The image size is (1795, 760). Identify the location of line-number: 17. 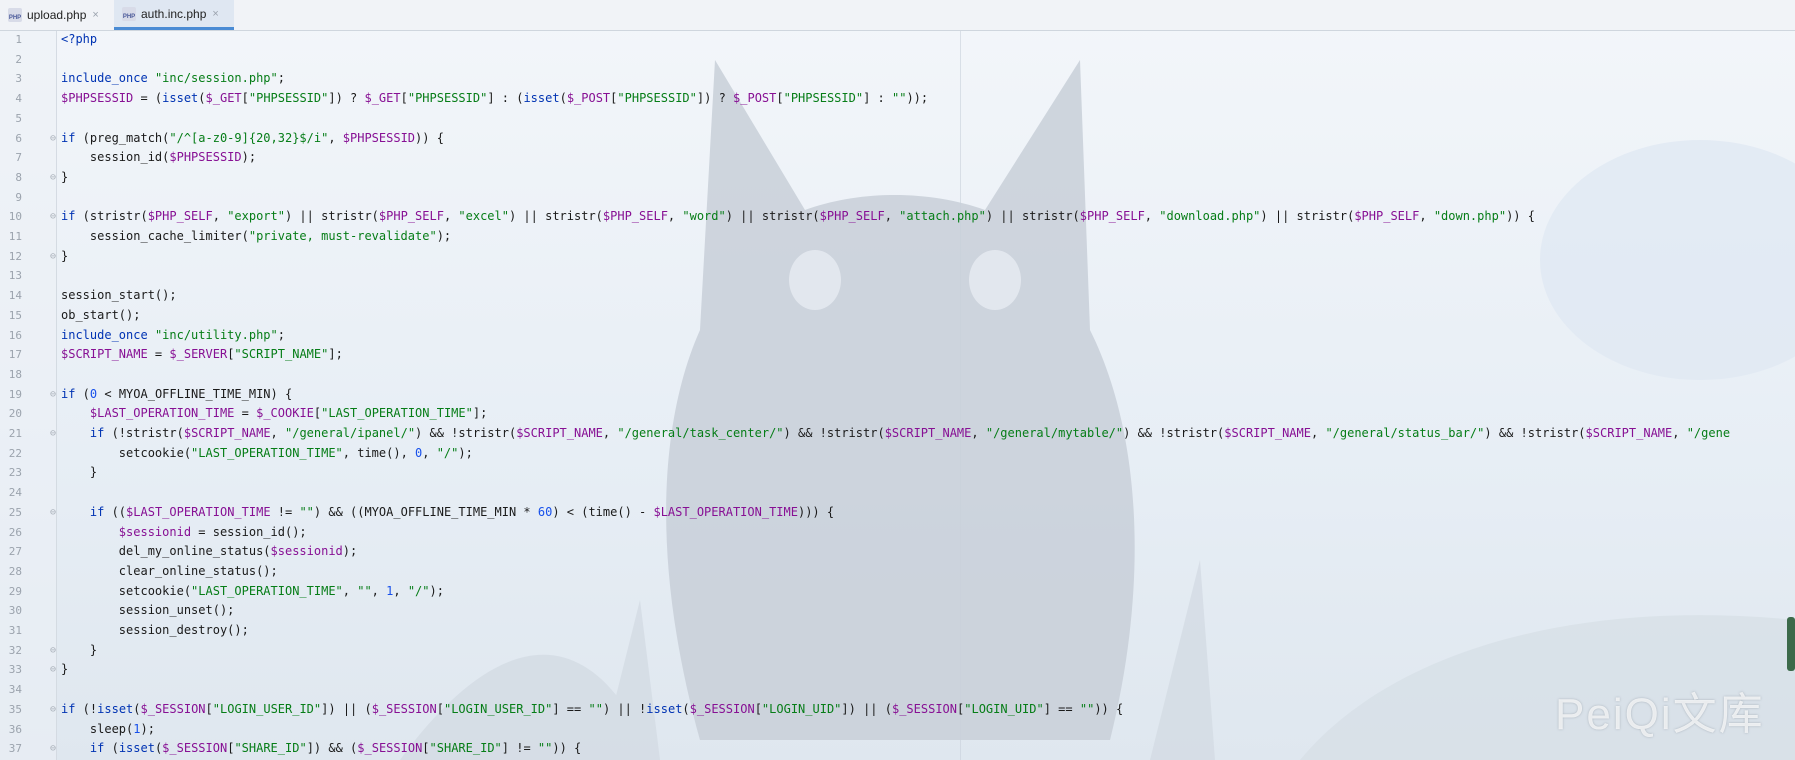
(15, 355).